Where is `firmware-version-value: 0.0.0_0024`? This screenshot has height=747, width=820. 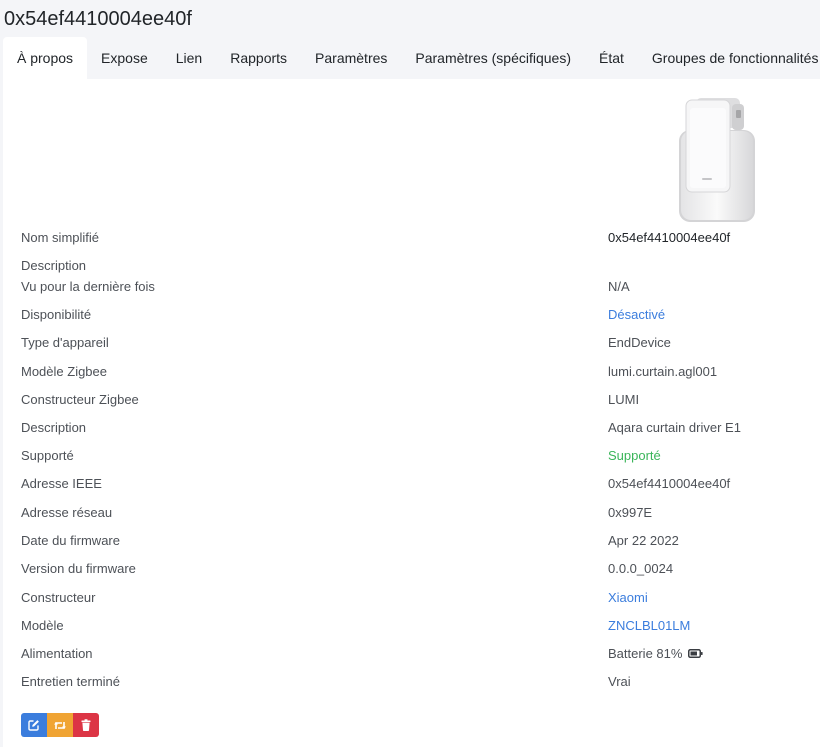 firmware-version-value: 0.0.0_0024 is located at coordinates (641, 568).